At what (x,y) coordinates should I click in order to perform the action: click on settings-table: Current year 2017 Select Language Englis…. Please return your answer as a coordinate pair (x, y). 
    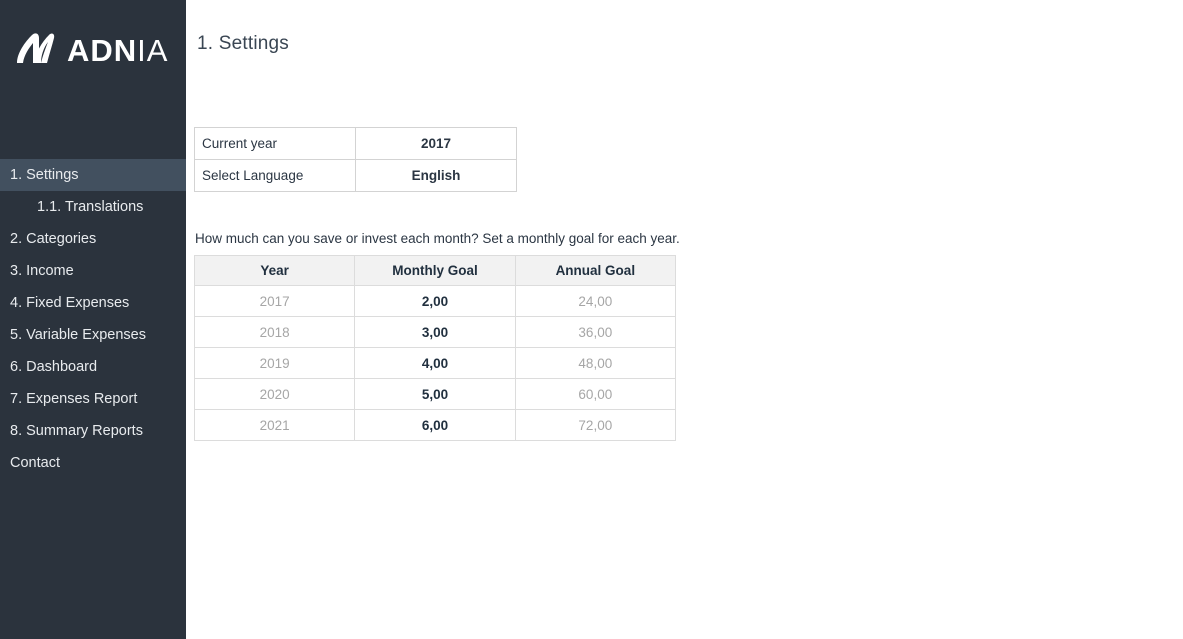
    Looking at the image, I should click on (355, 159).